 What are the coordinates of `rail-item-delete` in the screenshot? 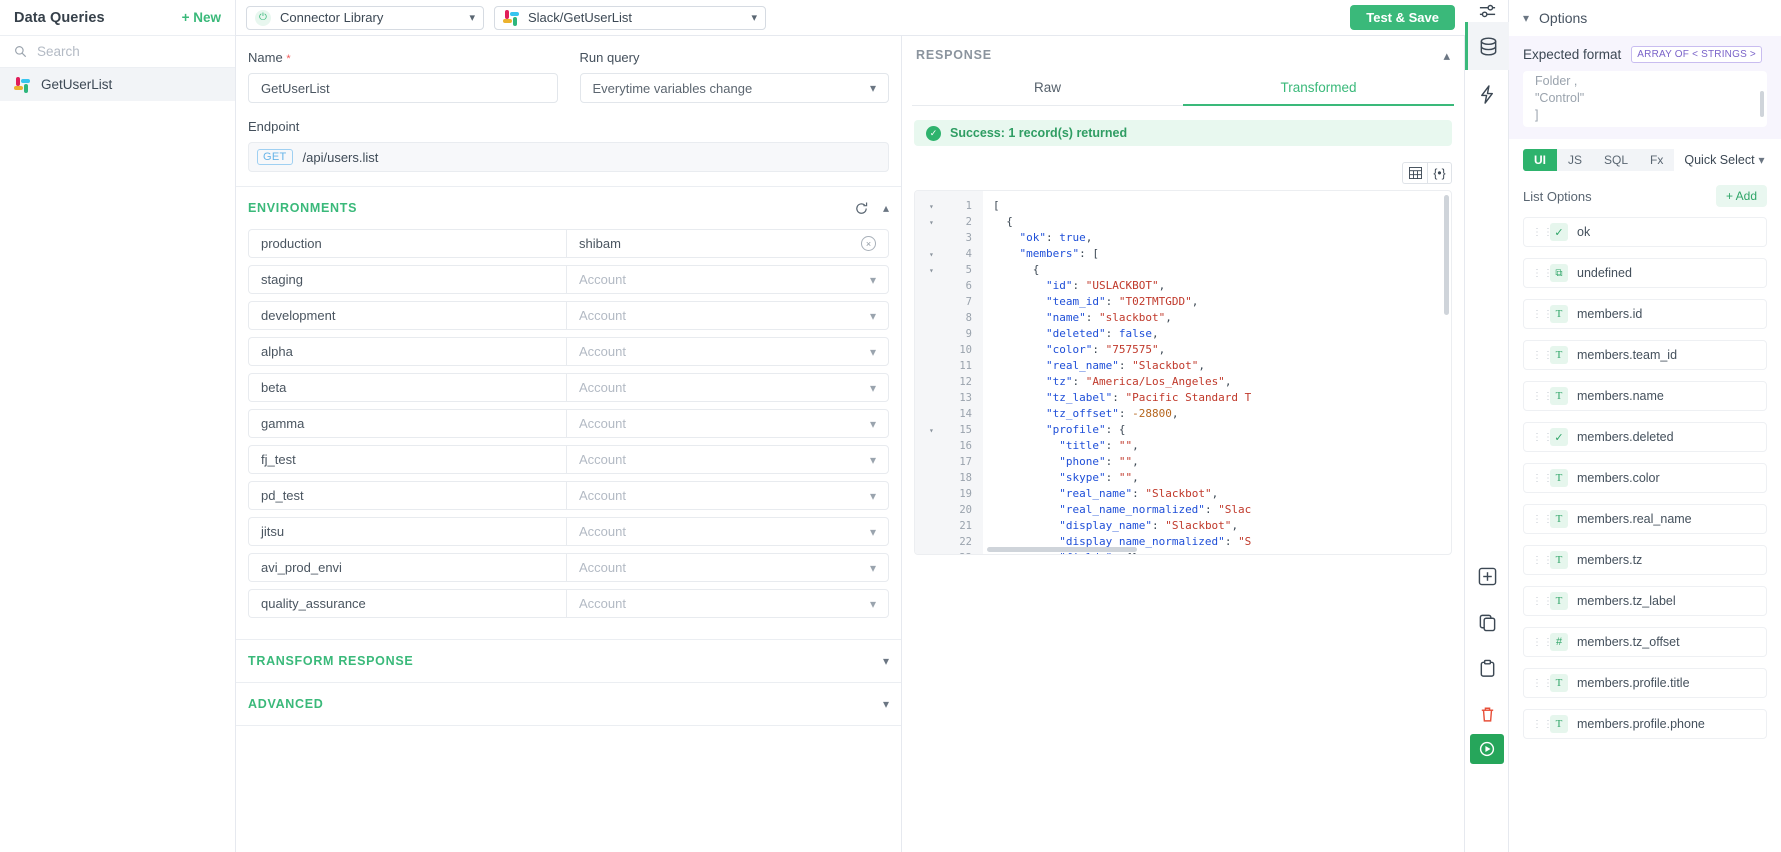 It's located at (1487, 714).